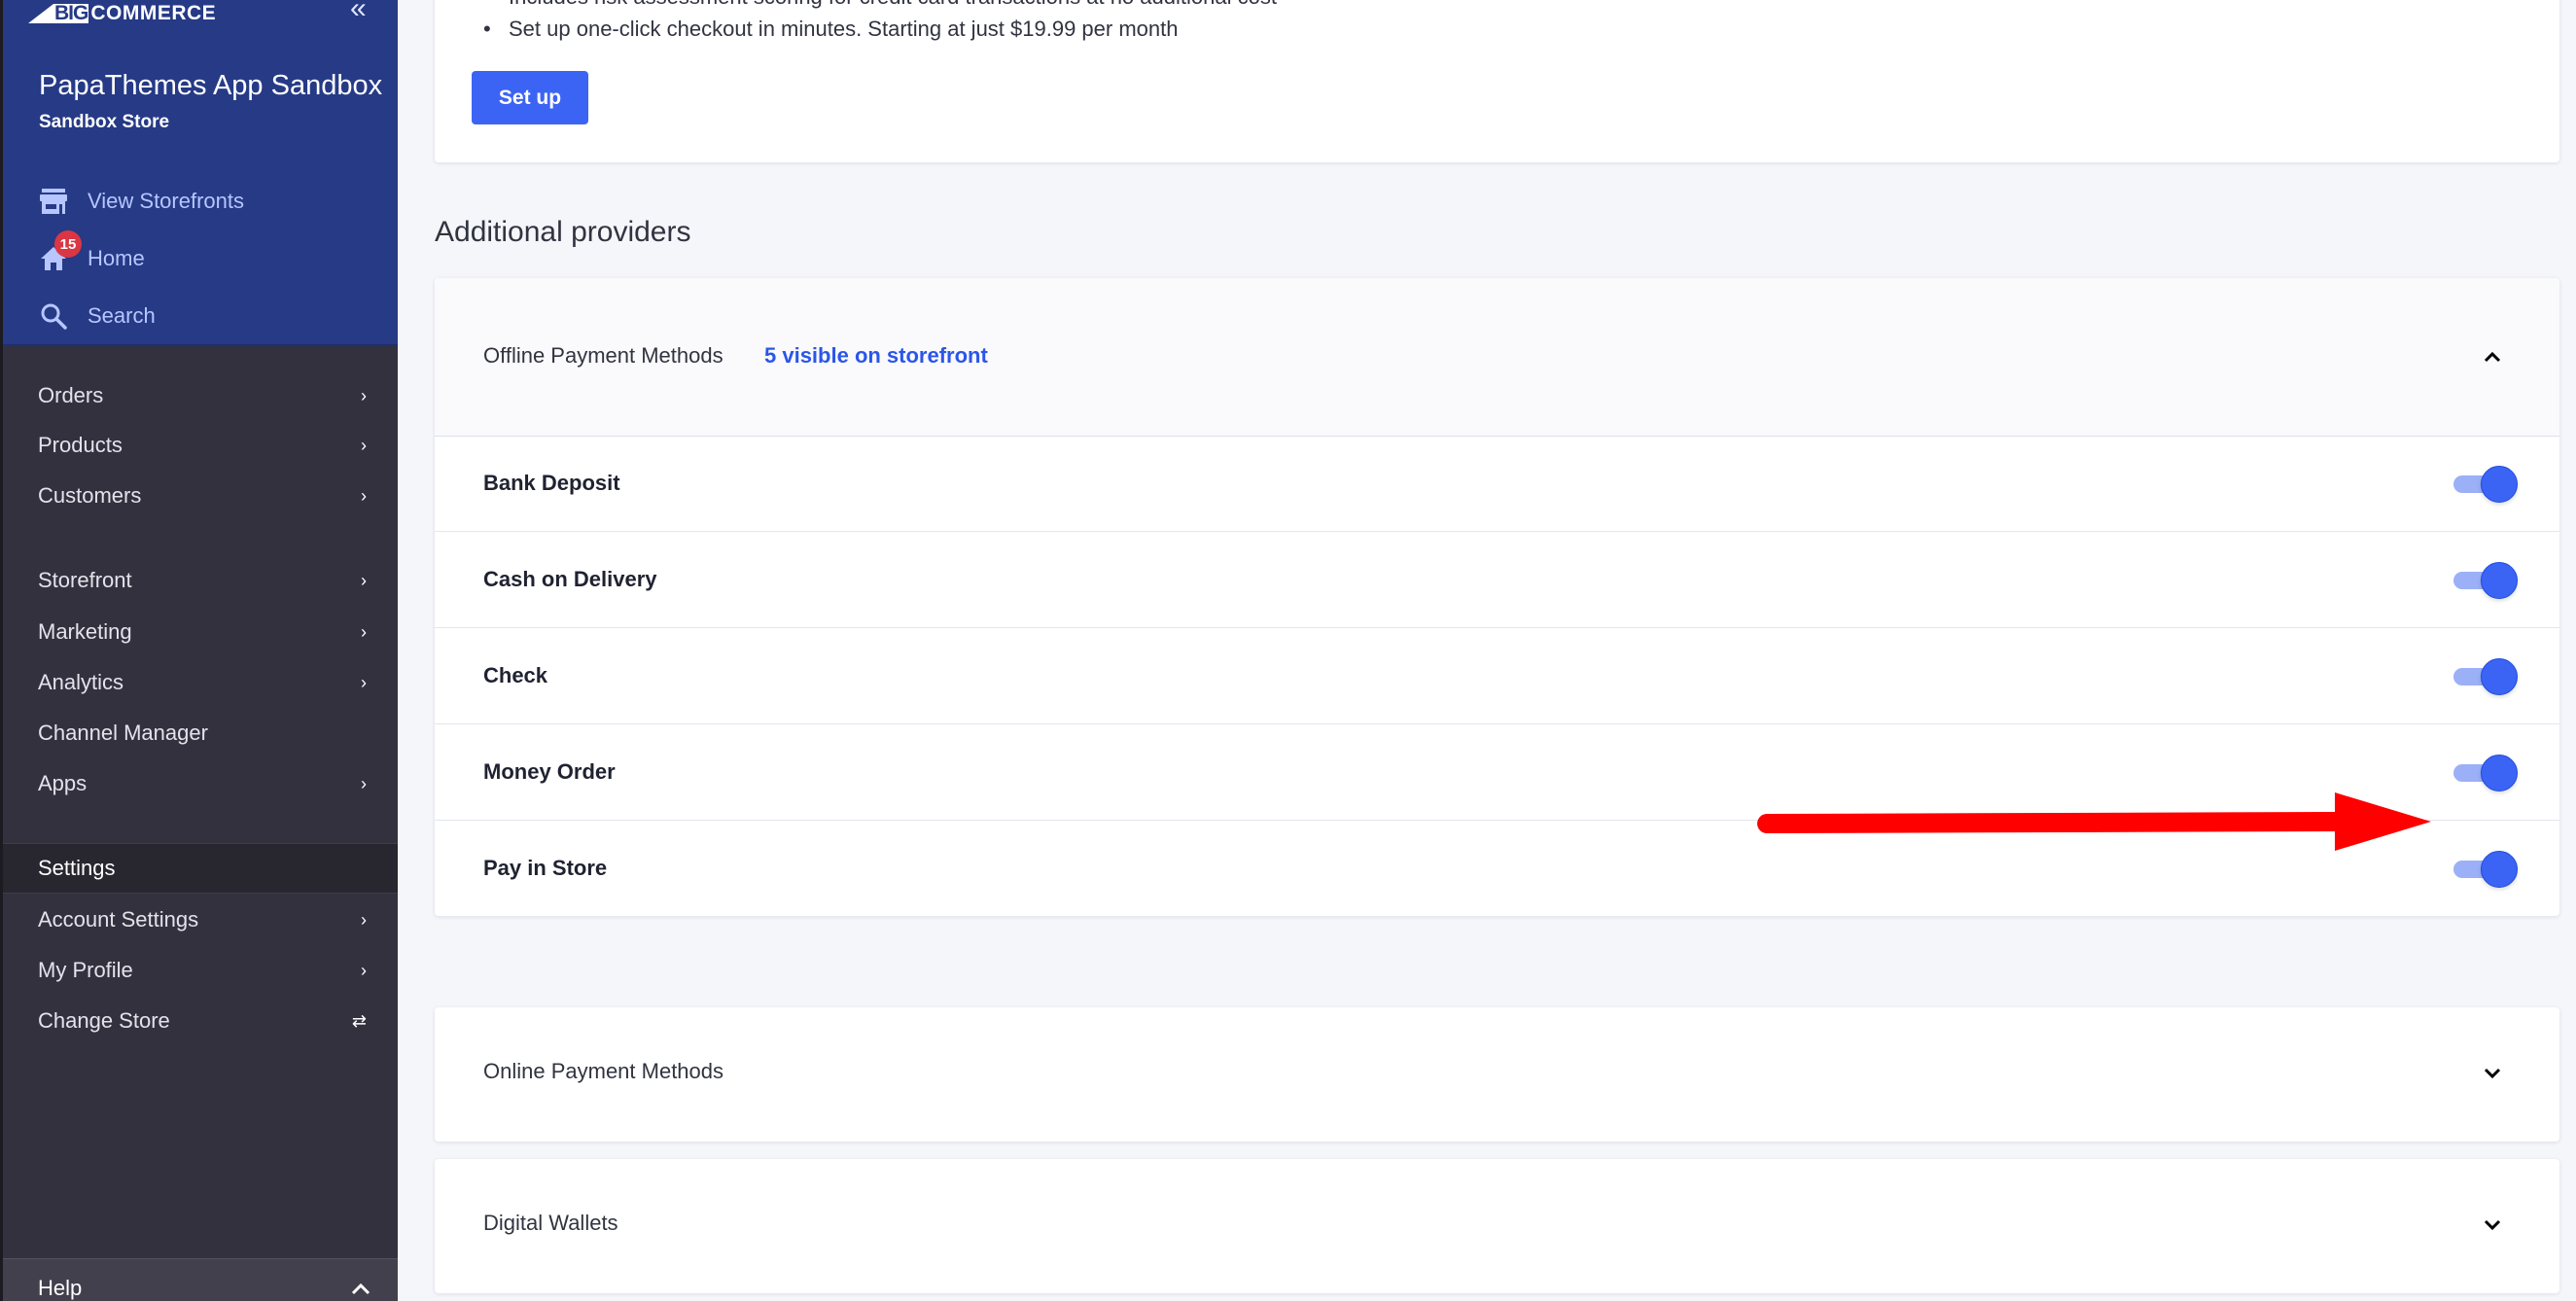  Describe the element at coordinates (201, 1279) in the screenshot. I see `help-toggle: Help` at that location.